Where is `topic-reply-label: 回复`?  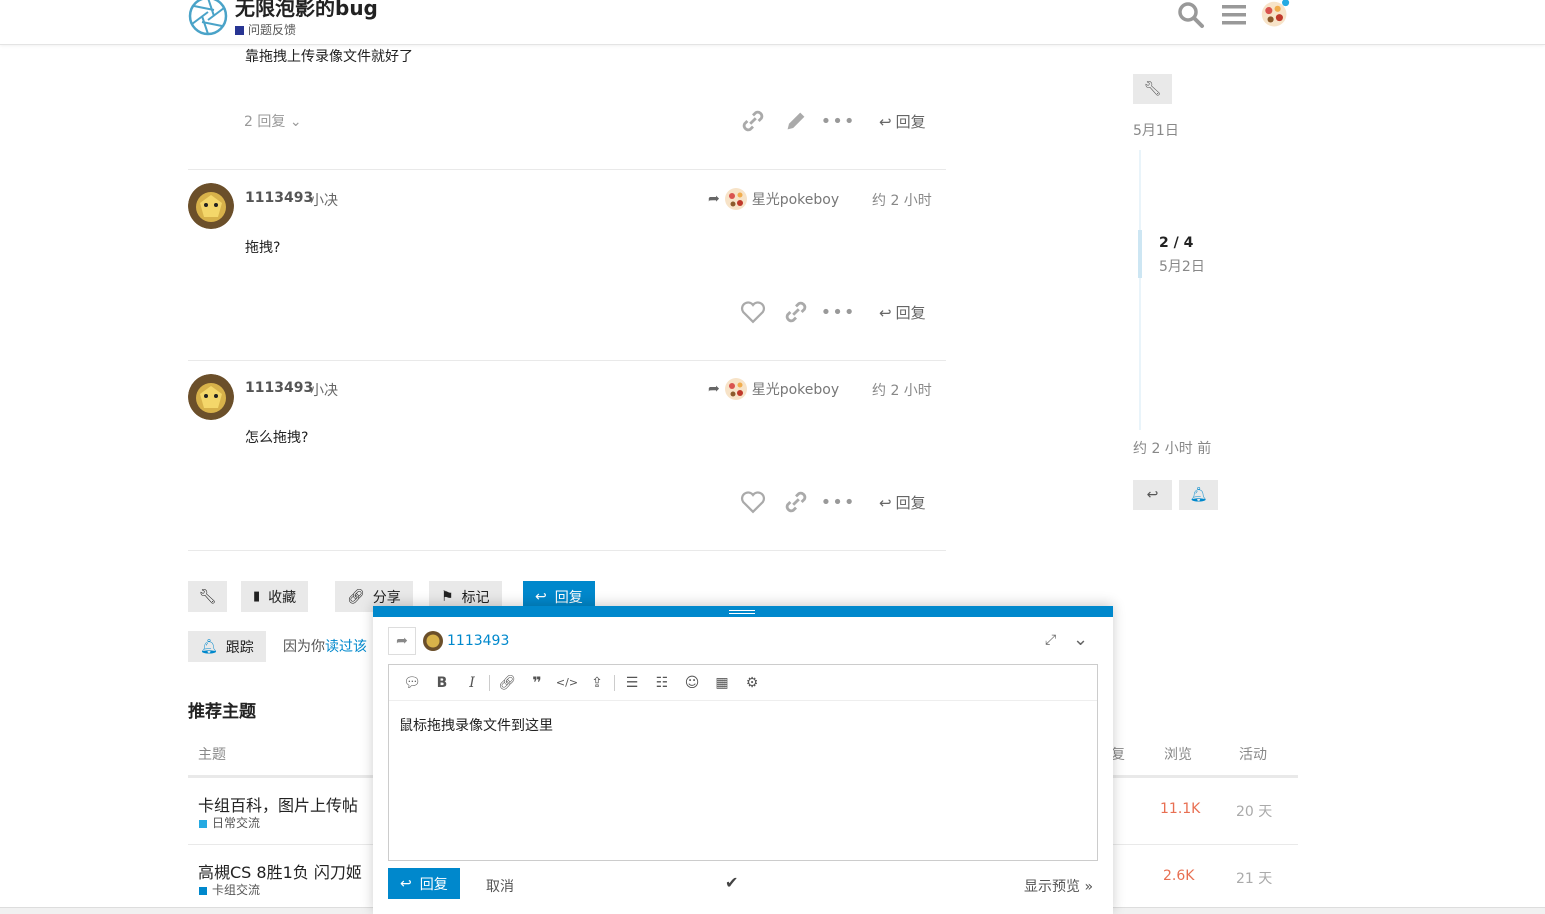
topic-reply-label: 回复 is located at coordinates (568, 597).